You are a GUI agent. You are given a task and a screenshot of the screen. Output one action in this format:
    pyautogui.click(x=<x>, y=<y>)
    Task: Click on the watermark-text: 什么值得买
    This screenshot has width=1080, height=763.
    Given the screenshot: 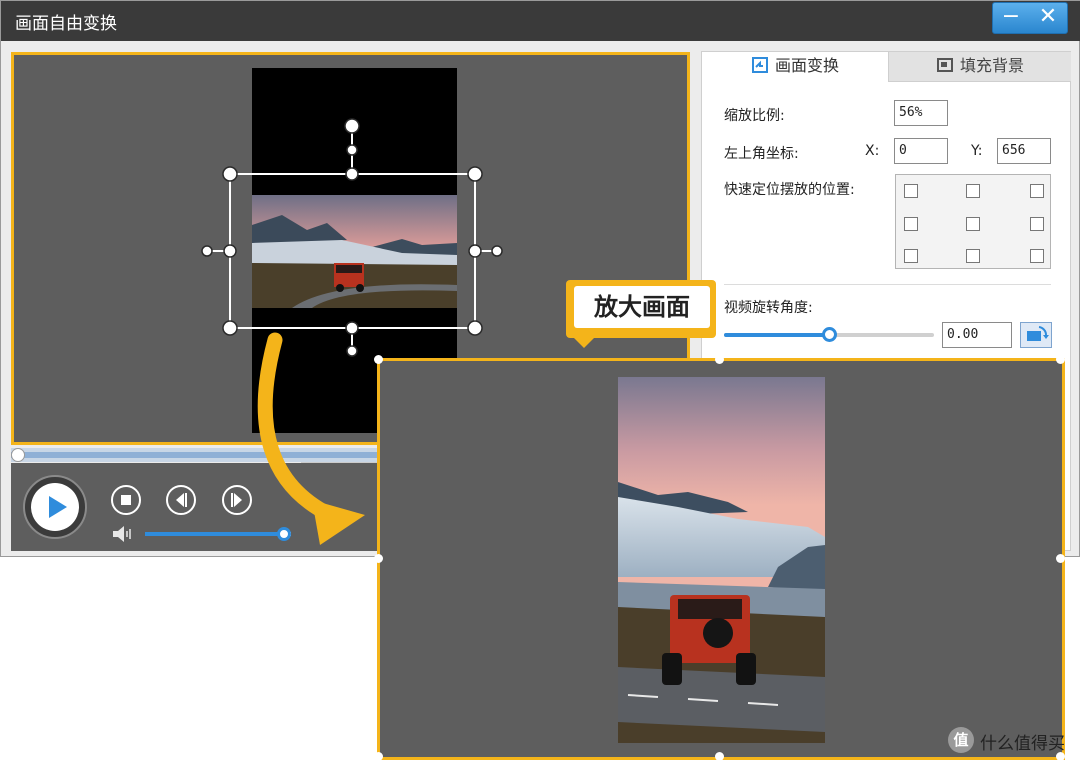 What is the action you would take?
    pyautogui.click(x=1022, y=744)
    